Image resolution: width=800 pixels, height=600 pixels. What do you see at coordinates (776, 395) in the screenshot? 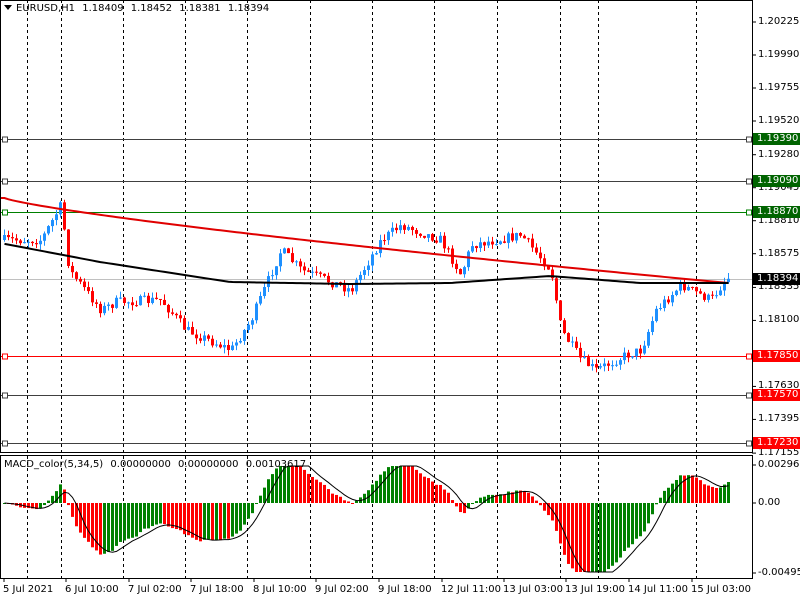
I see `level-price-tag: 1.17570` at bounding box center [776, 395].